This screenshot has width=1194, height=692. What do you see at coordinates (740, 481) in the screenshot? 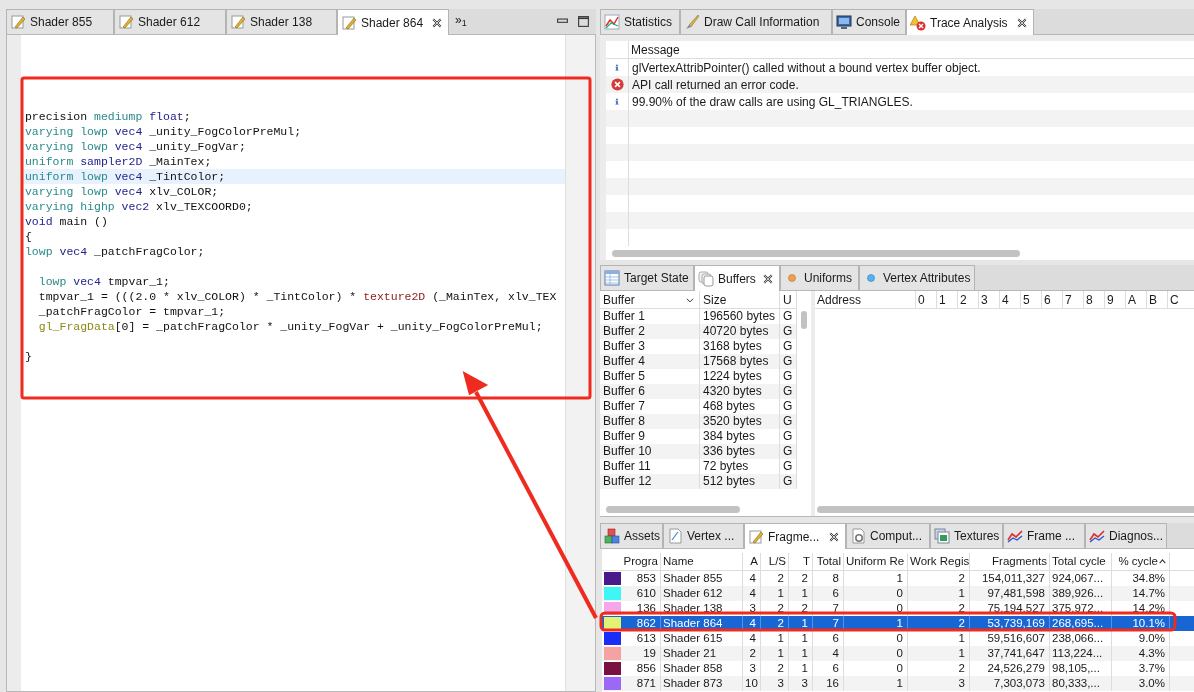
I see `table-cell: 512 bytes` at bounding box center [740, 481].